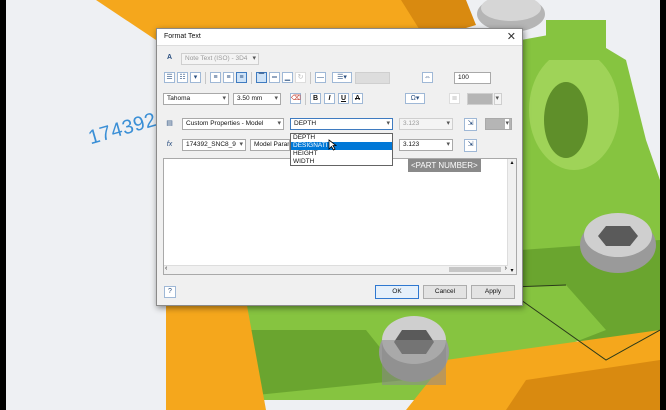  Describe the element at coordinates (295, 98) in the screenshot. I see `clear-format-icon: ⌫` at that location.